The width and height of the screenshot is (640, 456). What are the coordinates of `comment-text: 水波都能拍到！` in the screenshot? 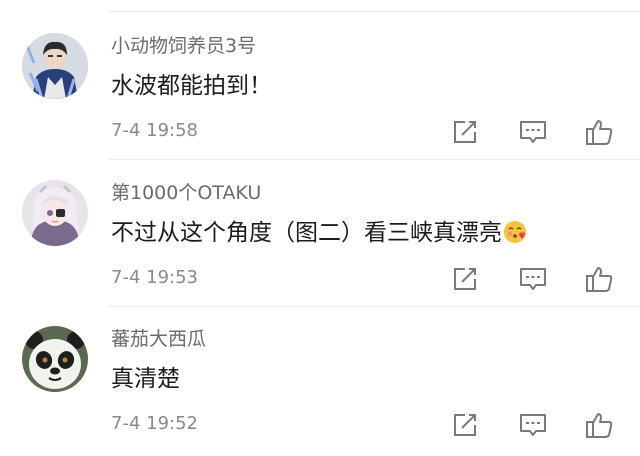 It's located at (191, 86).